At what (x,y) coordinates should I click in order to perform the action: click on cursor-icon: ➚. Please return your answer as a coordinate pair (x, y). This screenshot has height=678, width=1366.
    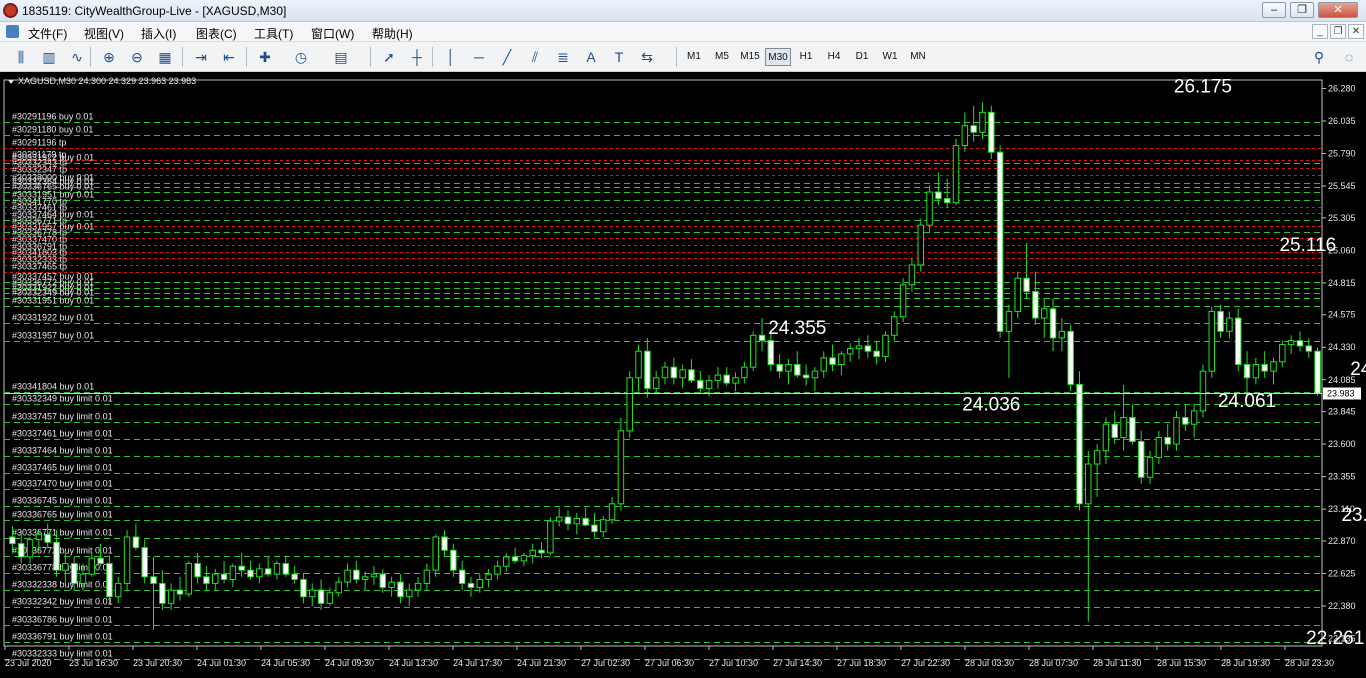
    Looking at the image, I should click on (389, 57).